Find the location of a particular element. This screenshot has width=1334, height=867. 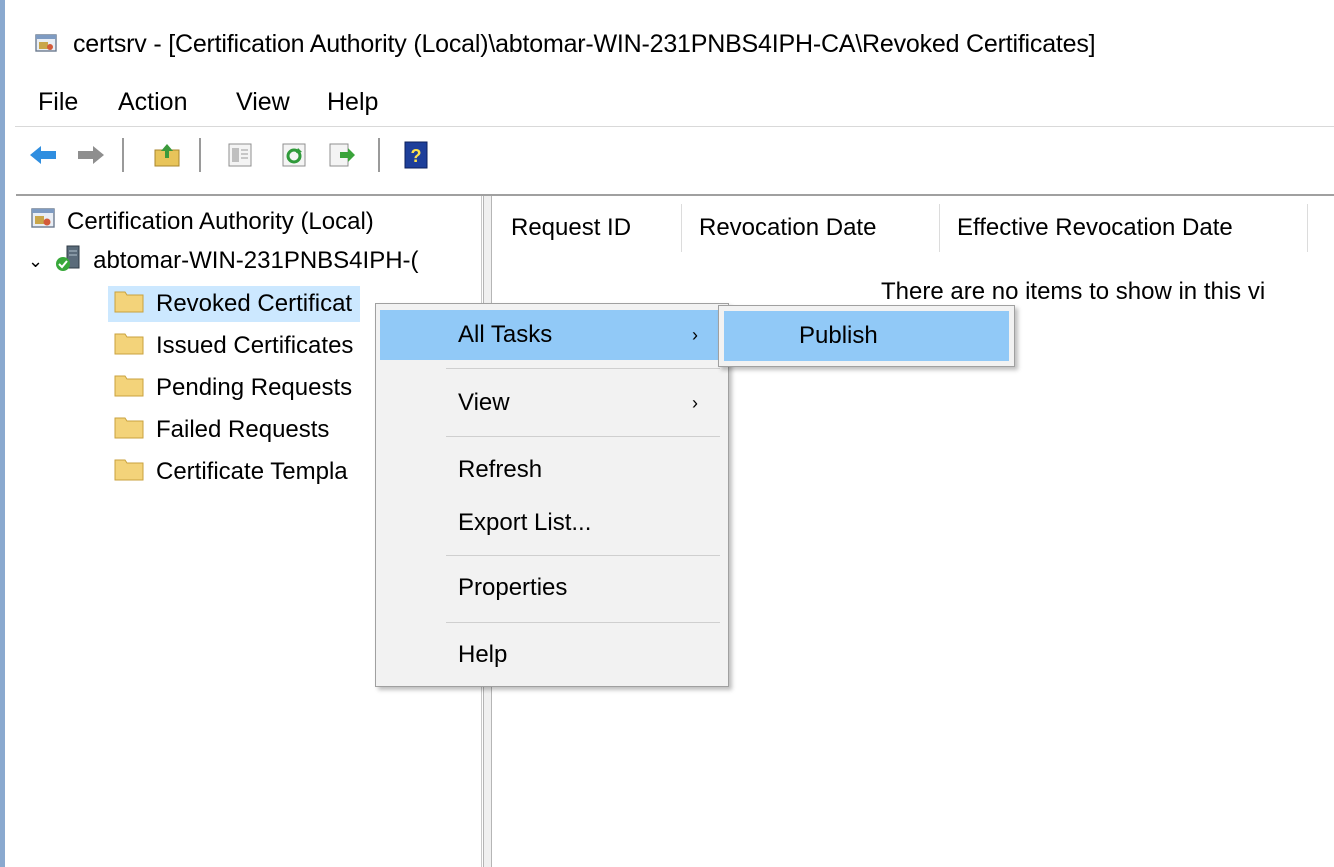

export-list-icon is located at coordinates (342, 155).